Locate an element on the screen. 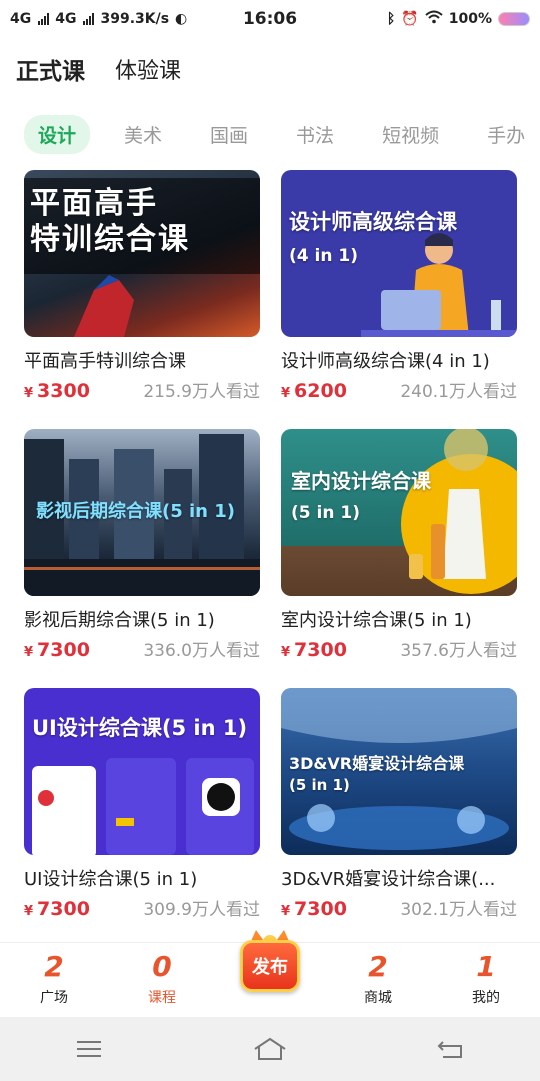 This screenshot has height=1081, width=540. home-icon is located at coordinates (270, 1049).